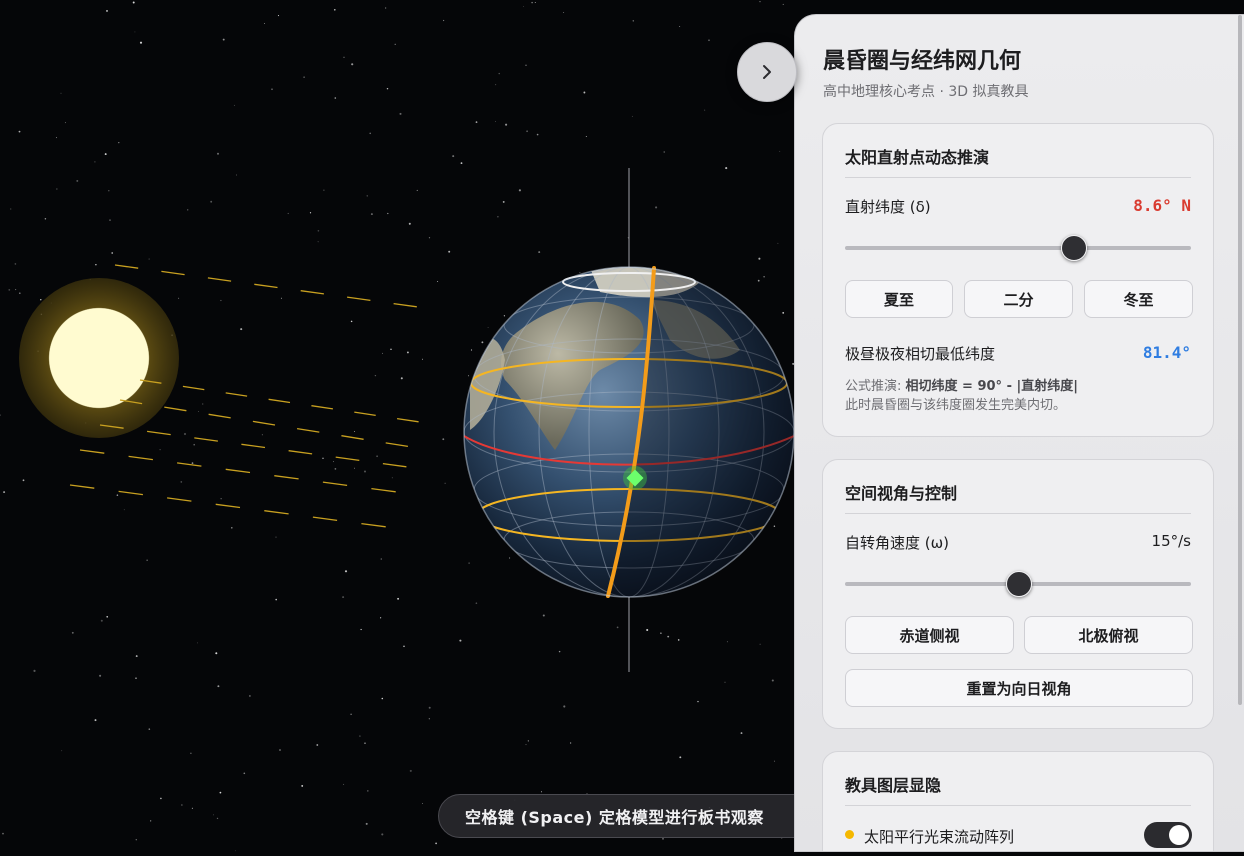 The height and width of the screenshot is (856, 1244). What do you see at coordinates (897, 543) in the screenshot?
I see `rotation-speed-label: 自转角速度 (ω)` at bounding box center [897, 543].